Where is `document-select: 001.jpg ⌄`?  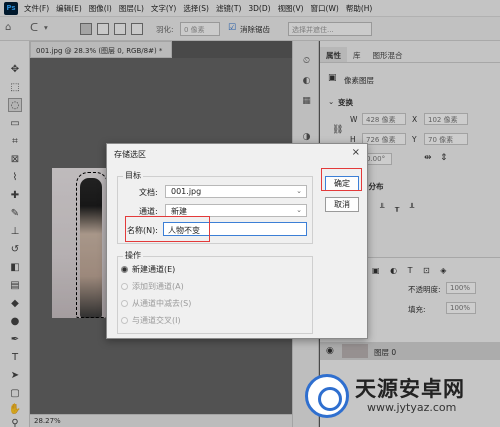
document-select: 001.jpg ⌄ is located at coordinates (236, 191).